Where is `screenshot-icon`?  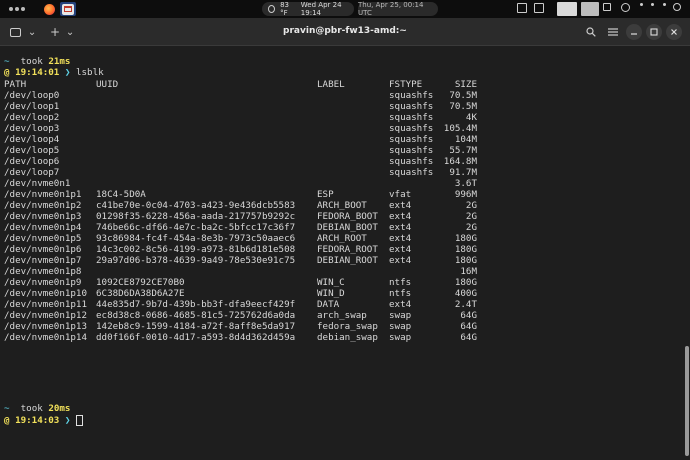
screenshot-icon is located at coordinates (522, 8).